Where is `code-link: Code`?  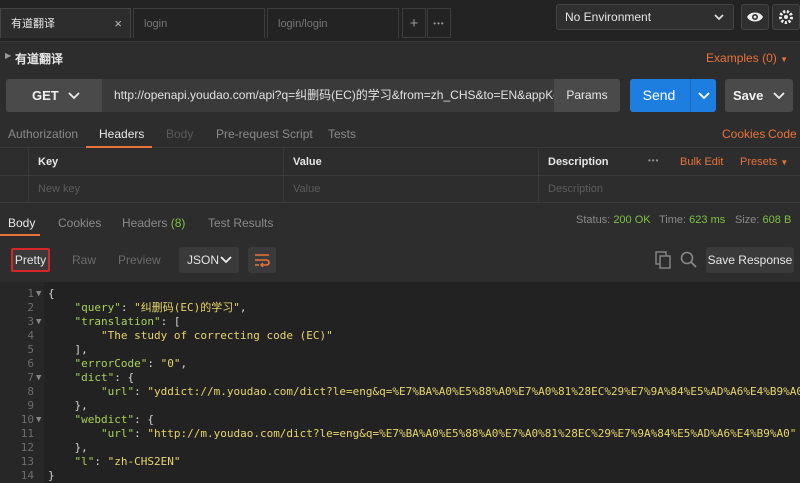 code-link: Code is located at coordinates (782, 134).